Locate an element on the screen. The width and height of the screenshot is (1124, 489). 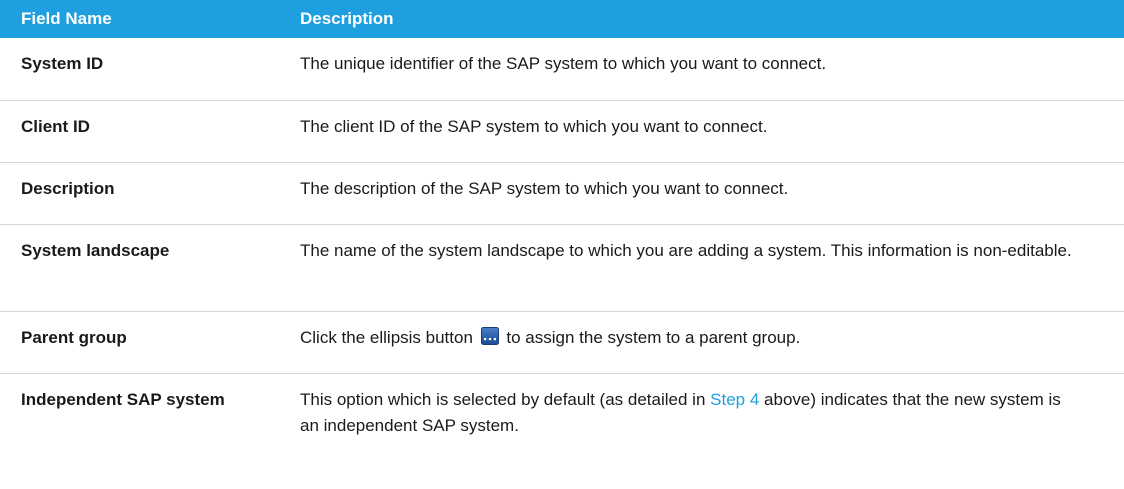
table-header-row: Field Name Description is located at coordinates (562, 19).